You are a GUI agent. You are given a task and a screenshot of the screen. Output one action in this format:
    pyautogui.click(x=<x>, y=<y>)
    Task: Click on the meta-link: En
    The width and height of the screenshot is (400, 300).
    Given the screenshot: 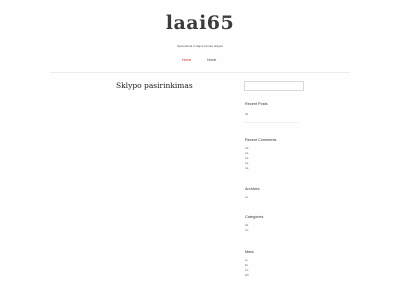 What is the action you would take?
    pyautogui.click(x=246, y=265)
    